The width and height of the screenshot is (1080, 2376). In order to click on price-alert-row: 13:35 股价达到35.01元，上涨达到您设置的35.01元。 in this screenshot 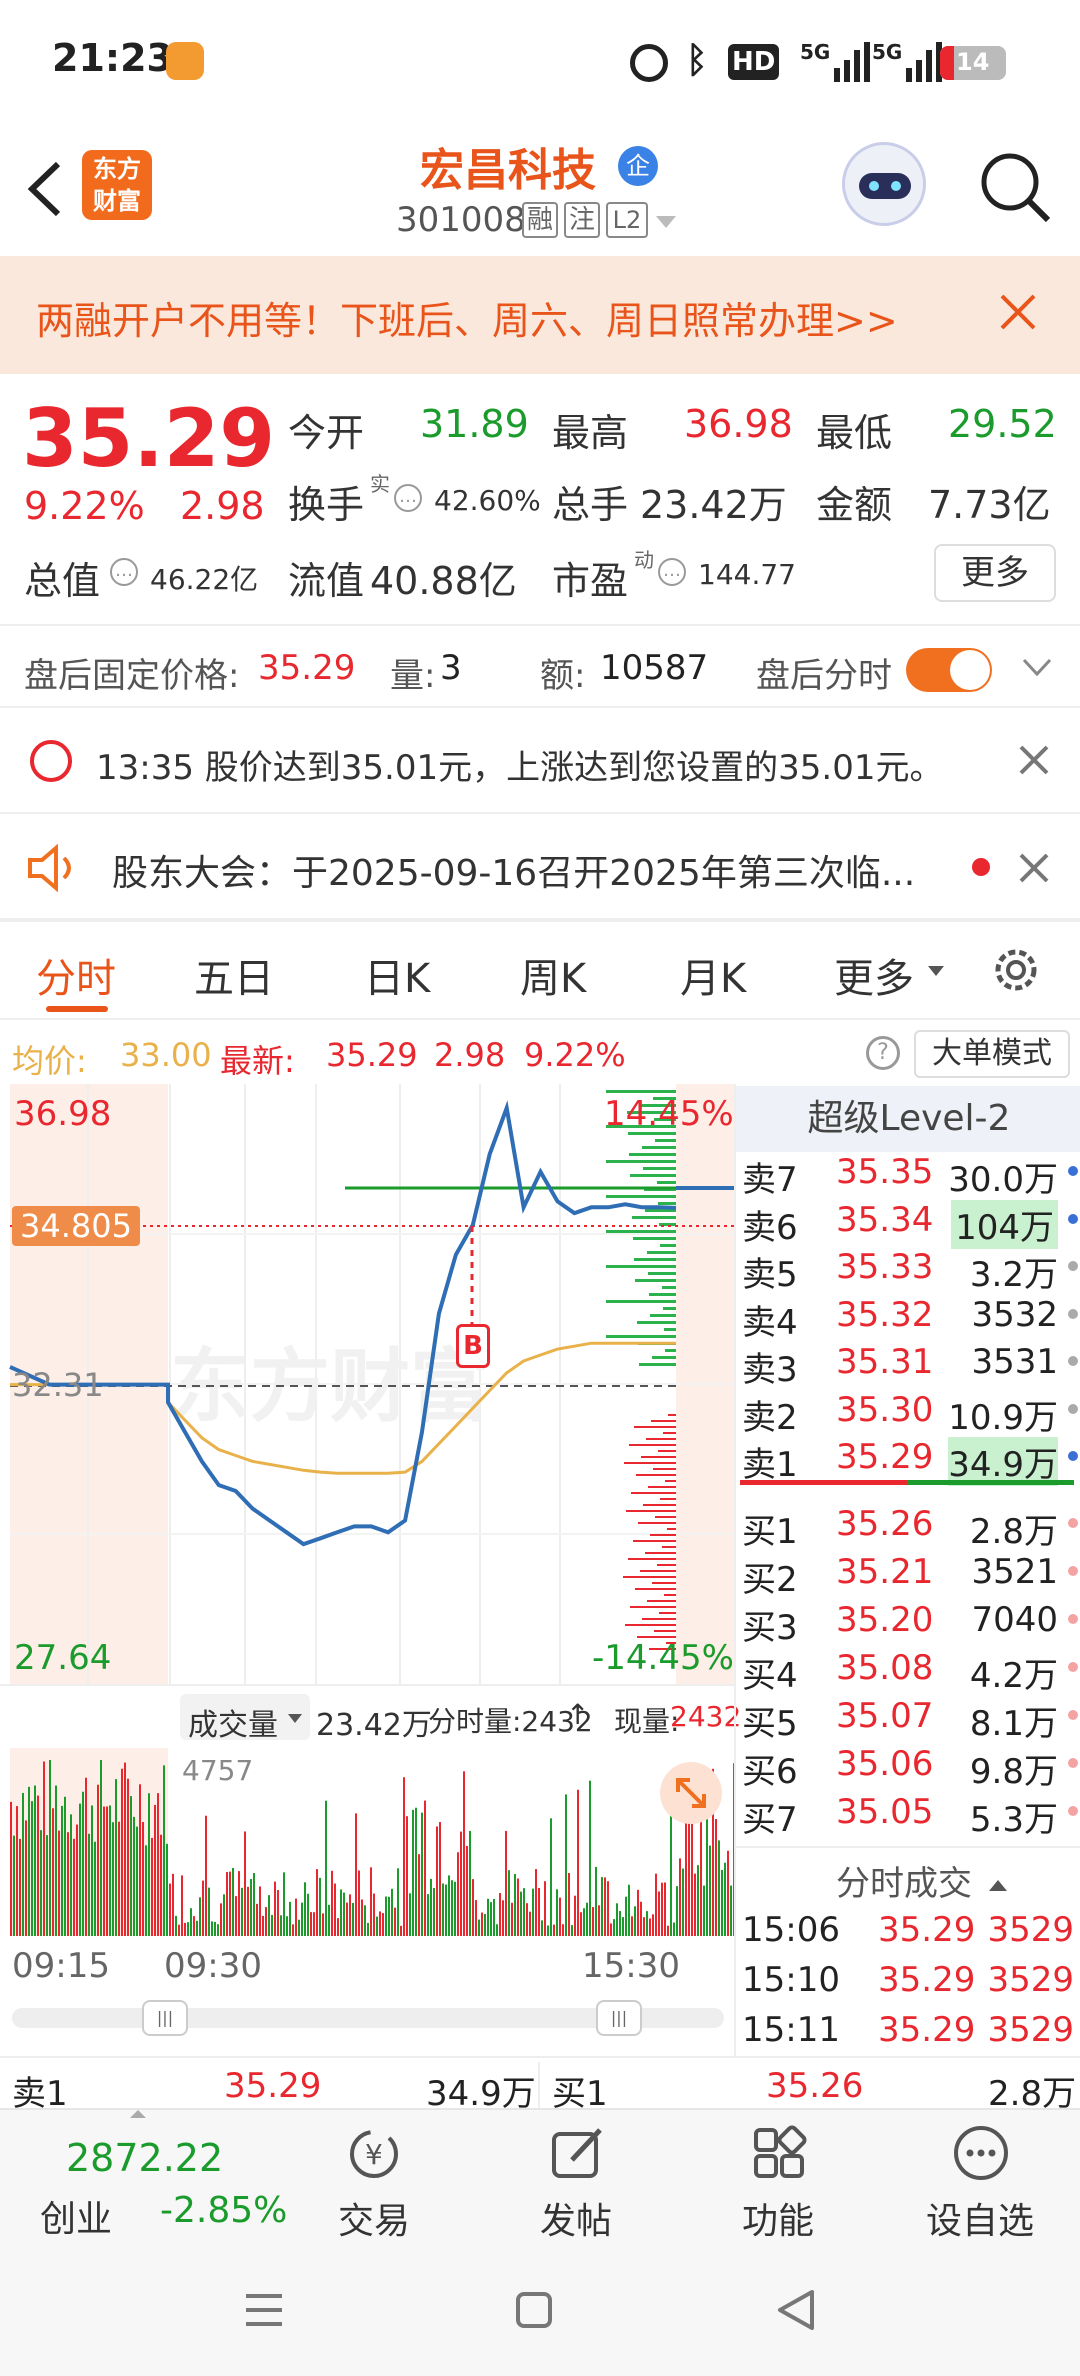, I will do `click(540, 760)`.